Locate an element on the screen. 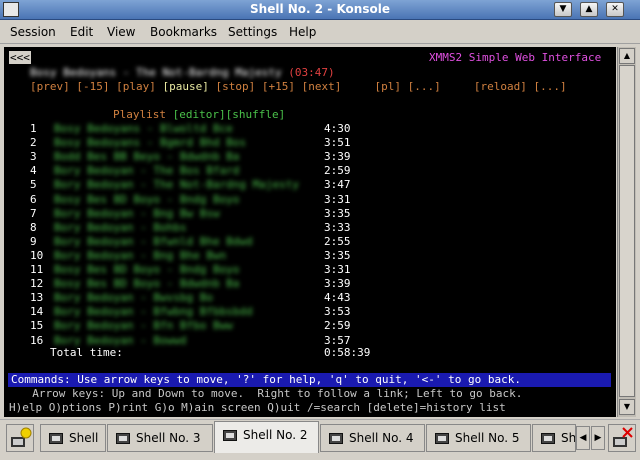 This screenshot has width=640, height=460. playlist-row-number: 7 is located at coordinates (33, 213).